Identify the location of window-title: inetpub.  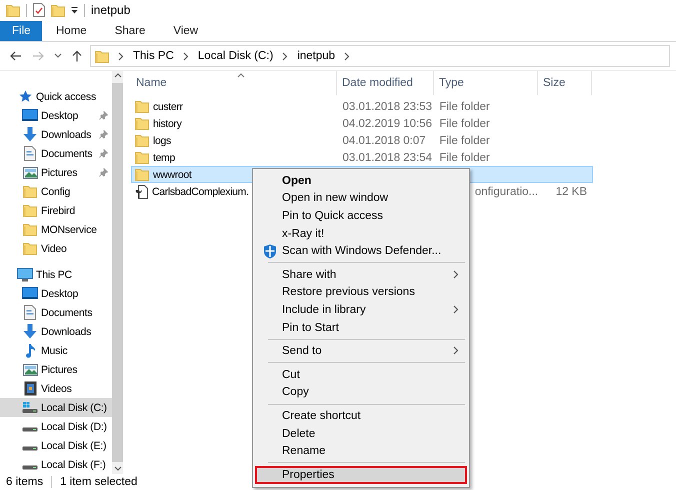
(110, 10).